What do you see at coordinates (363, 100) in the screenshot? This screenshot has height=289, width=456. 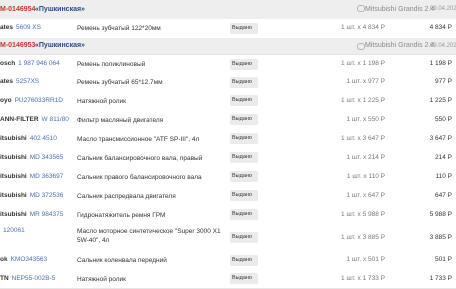 I see `item-qty: 1 шт. x 1 225 Р` at bounding box center [363, 100].